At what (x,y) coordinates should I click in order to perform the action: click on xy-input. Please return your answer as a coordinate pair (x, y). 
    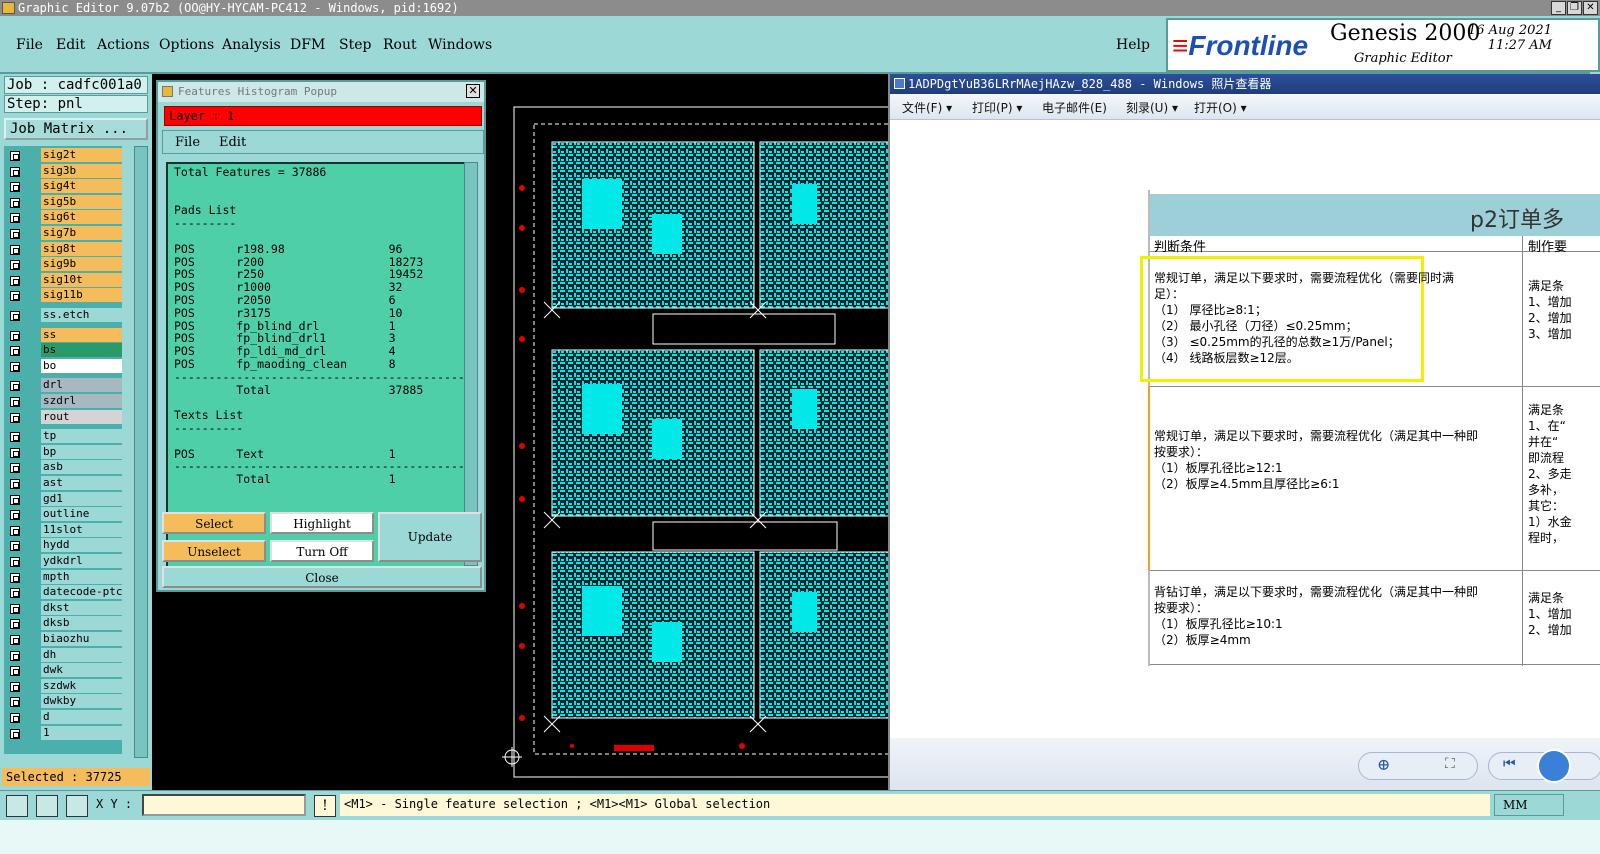
    Looking at the image, I should click on (224, 805).